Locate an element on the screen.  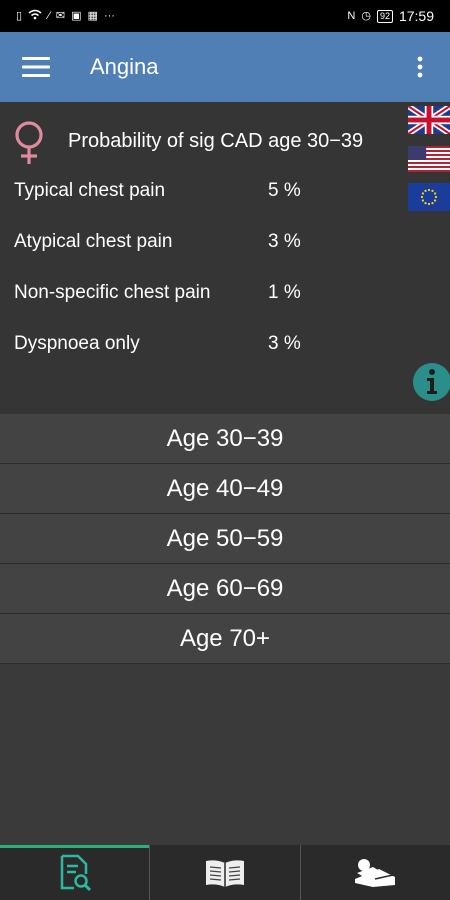
info-icon is located at coordinates (431, 382).